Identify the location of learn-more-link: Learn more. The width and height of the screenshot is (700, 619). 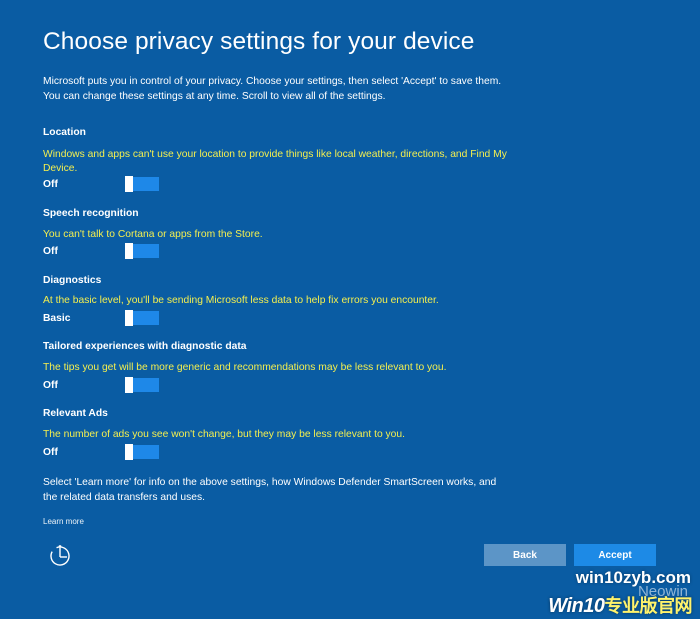
(63, 521).